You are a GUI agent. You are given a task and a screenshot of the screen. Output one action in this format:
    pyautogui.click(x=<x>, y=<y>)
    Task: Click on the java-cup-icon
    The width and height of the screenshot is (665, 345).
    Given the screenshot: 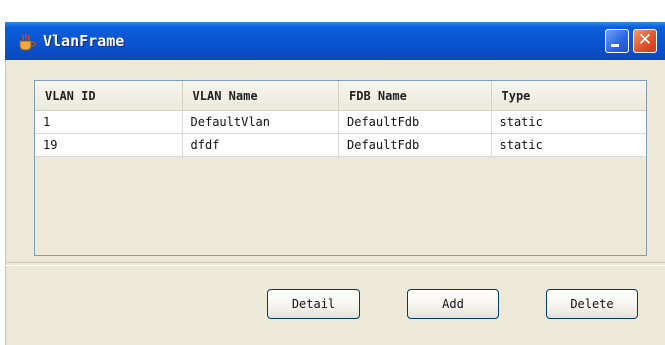 What is the action you would take?
    pyautogui.click(x=27, y=42)
    